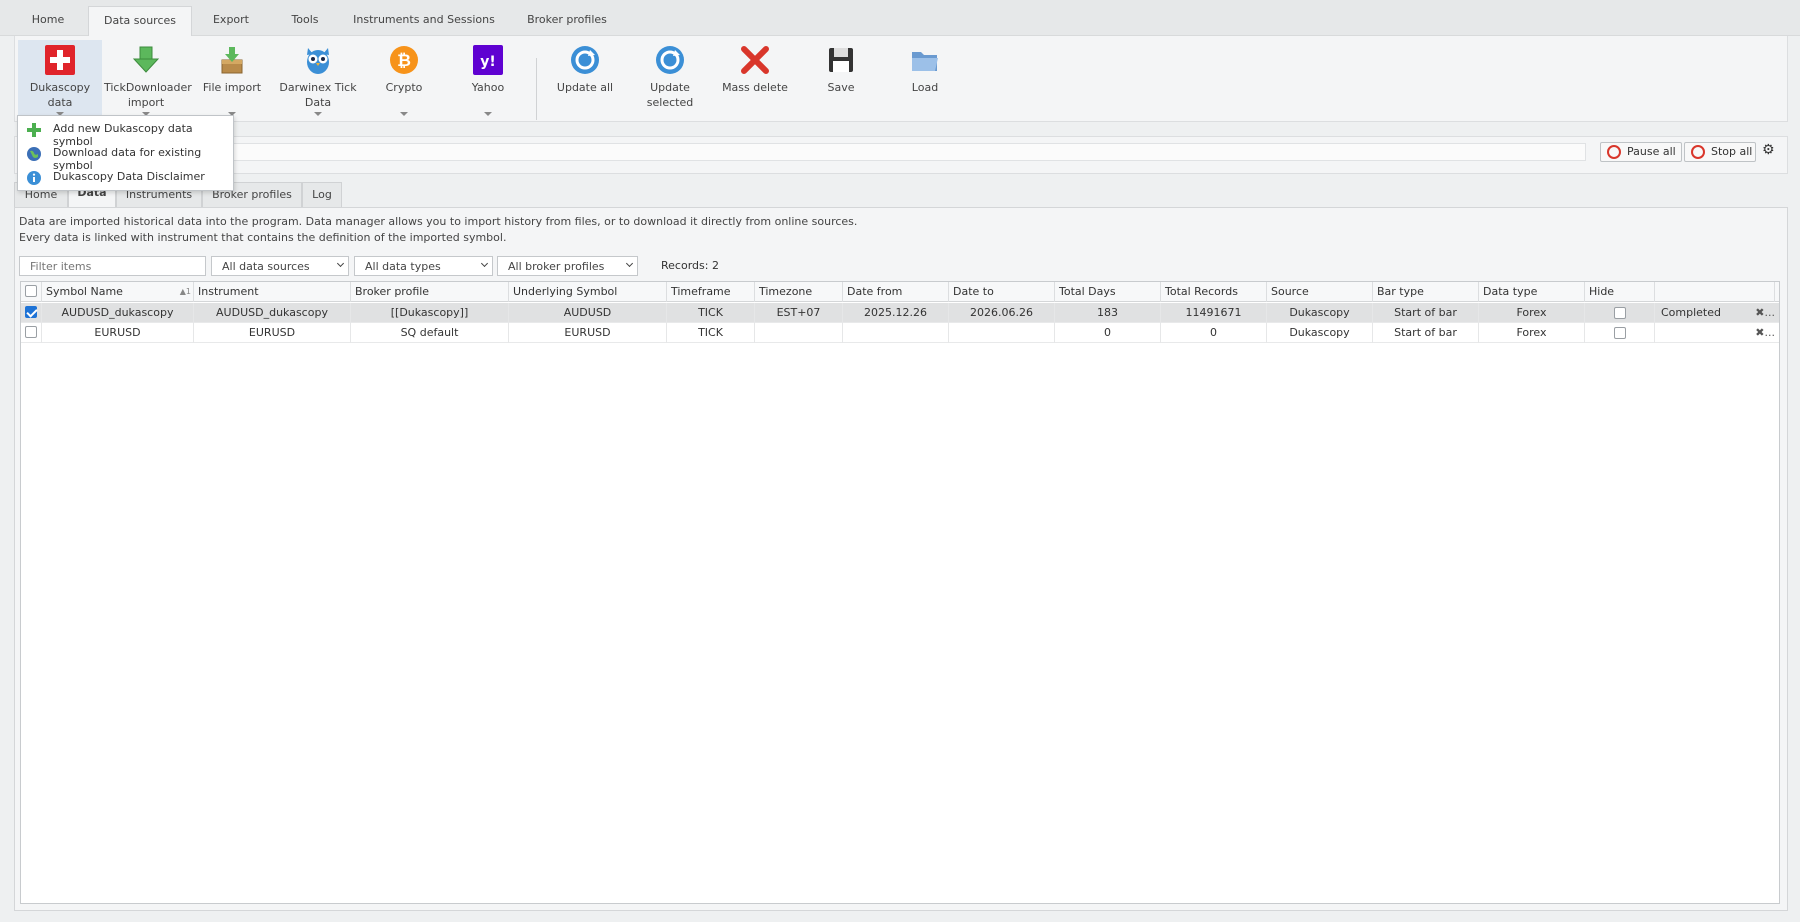  What do you see at coordinates (140, 21) in the screenshot?
I see `tab-data-sources: Data sources` at bounding box center [140, 21].